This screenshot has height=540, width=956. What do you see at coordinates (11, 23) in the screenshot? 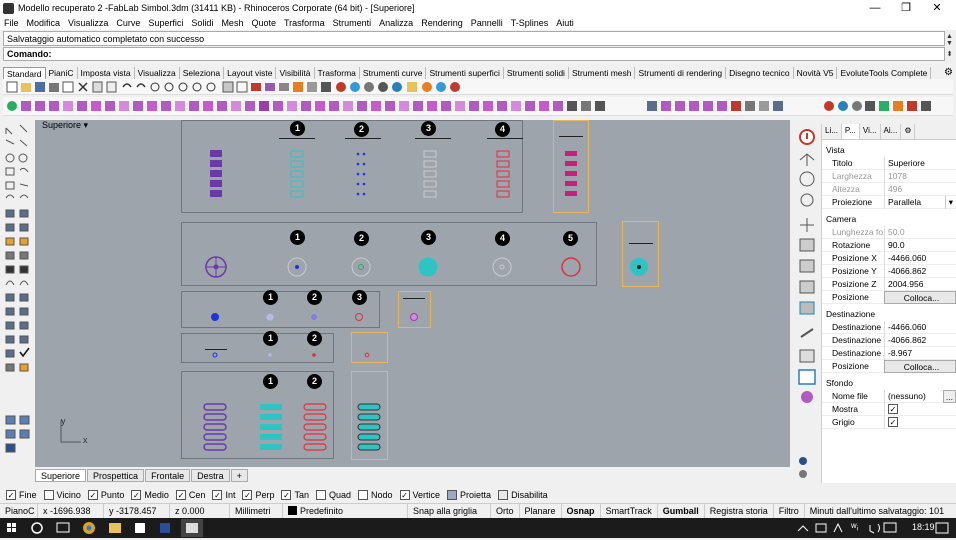
I see `menu-file: File` at bounding box center [11, 23].